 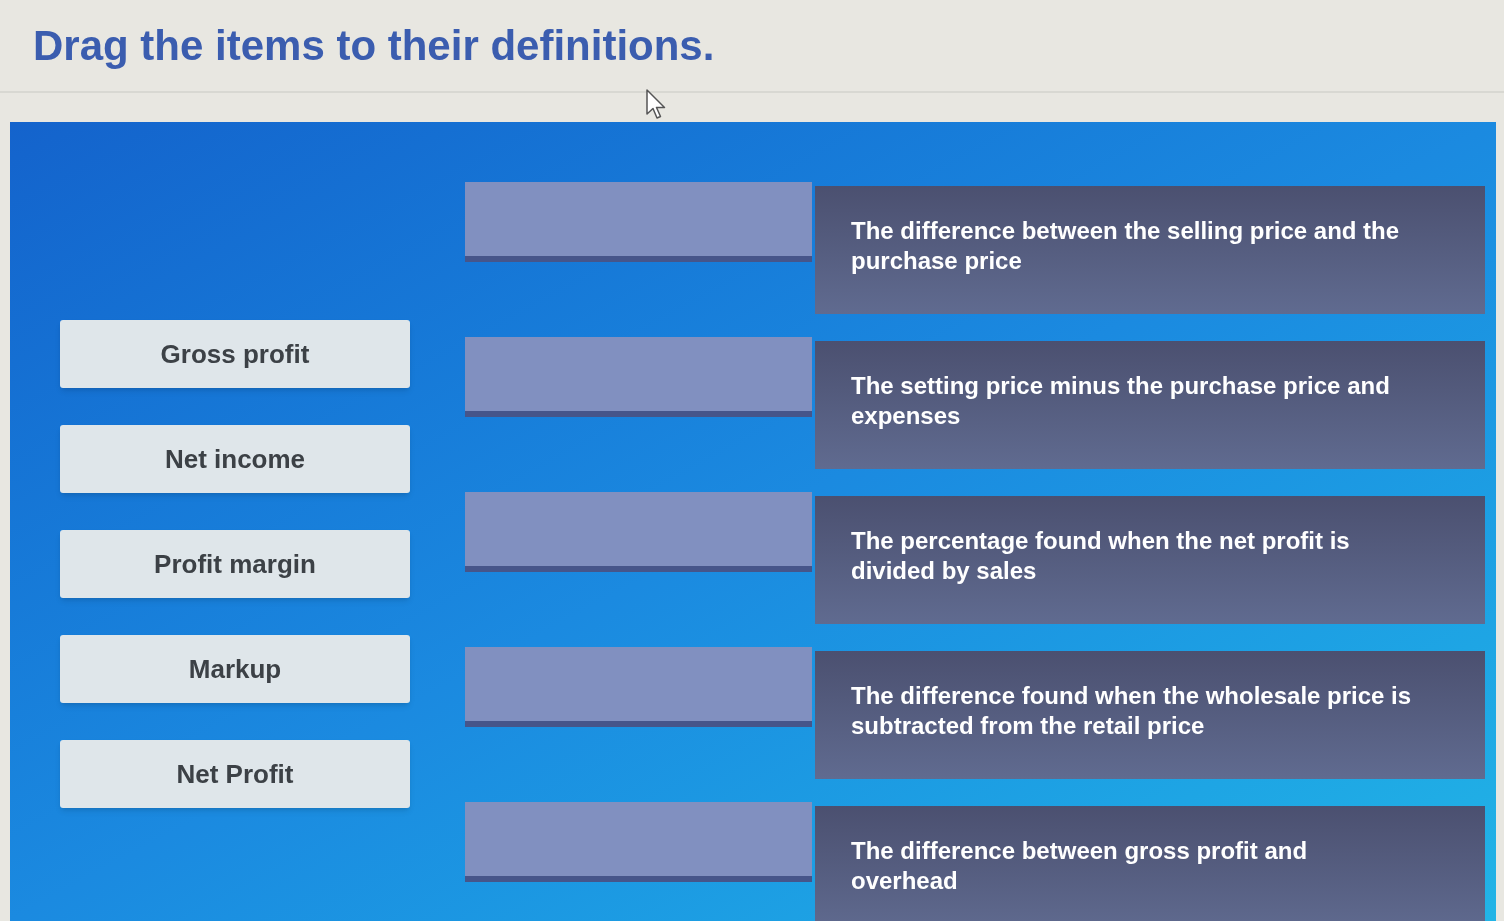 What do you see at coordinates (1121, 401) in the screenshot?
I see `definition-text: The setting price minus the purchase price and expenses` at bounding box center [1121, 401].